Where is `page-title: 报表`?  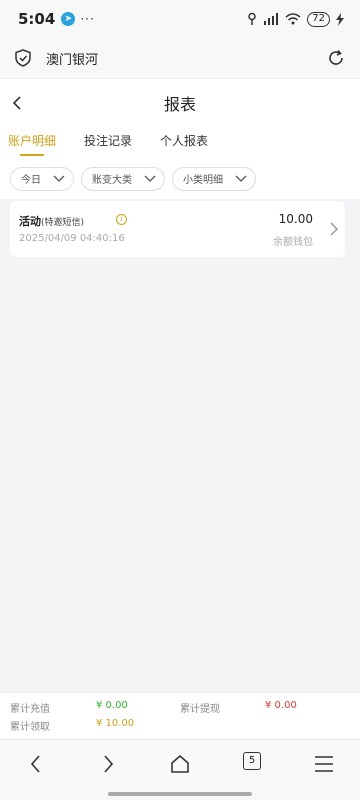
page-title: 报表 is located at coordinates (179, 104).